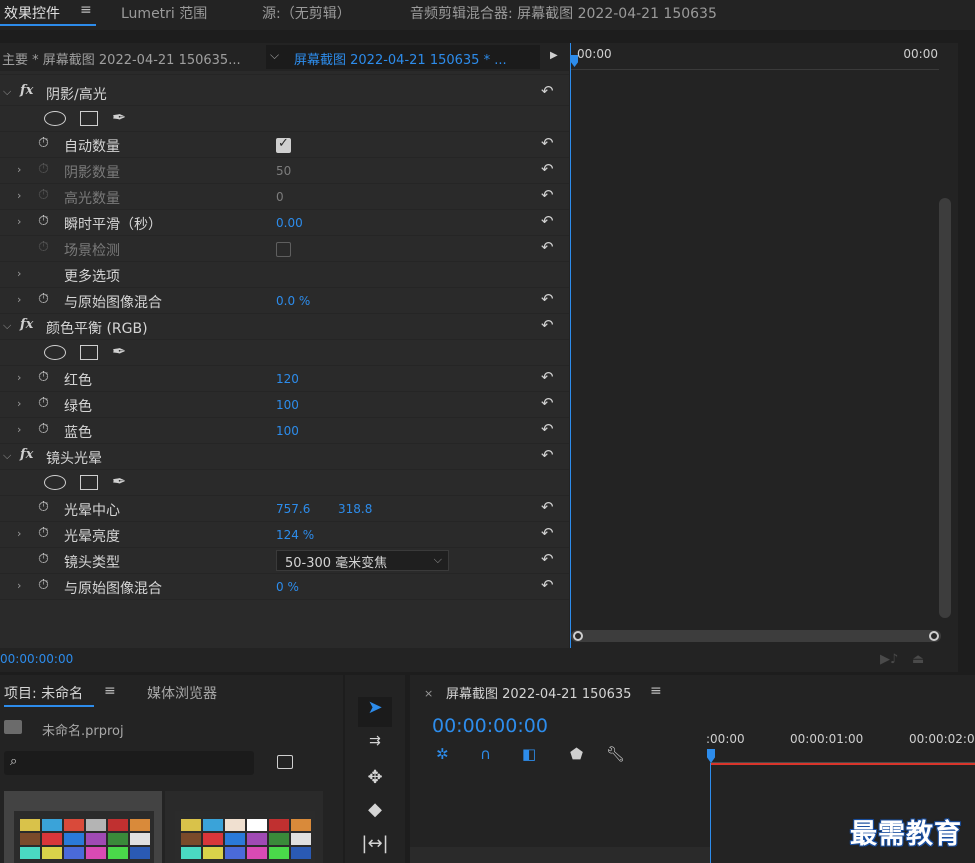 This screenshot has height=863, width=975. What do you see at coordinates (428, 693) in the screenshot?
I see `close-icon: ×` at bounding box center [428, 693].